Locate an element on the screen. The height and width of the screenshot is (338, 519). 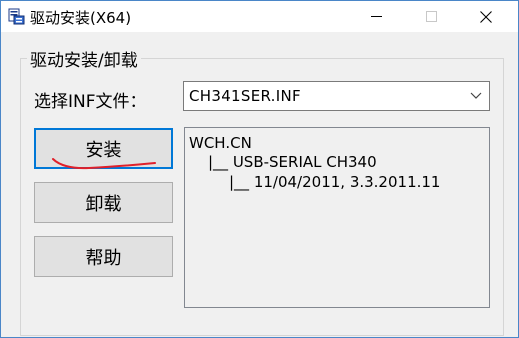
uninstall-button: 卸载 is located at coordinates (103, 202).